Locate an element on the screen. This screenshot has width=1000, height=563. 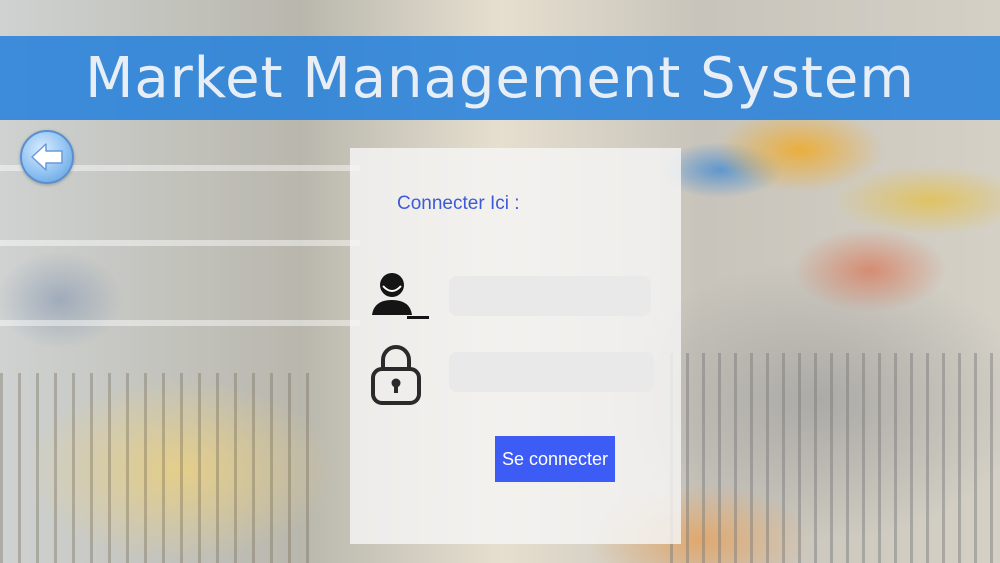
title-bar: Market Management System is located at coordinates (500, 78).